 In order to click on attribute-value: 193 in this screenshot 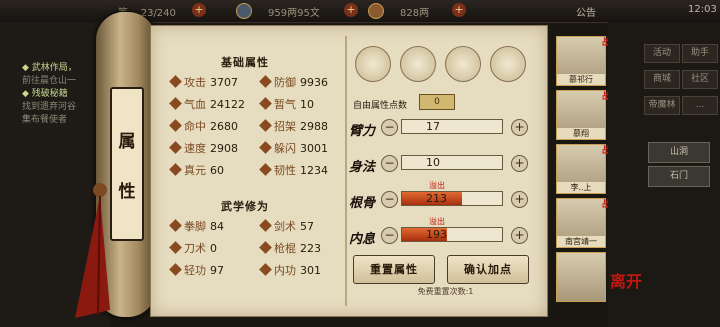, I will do `click(436, 234)`.